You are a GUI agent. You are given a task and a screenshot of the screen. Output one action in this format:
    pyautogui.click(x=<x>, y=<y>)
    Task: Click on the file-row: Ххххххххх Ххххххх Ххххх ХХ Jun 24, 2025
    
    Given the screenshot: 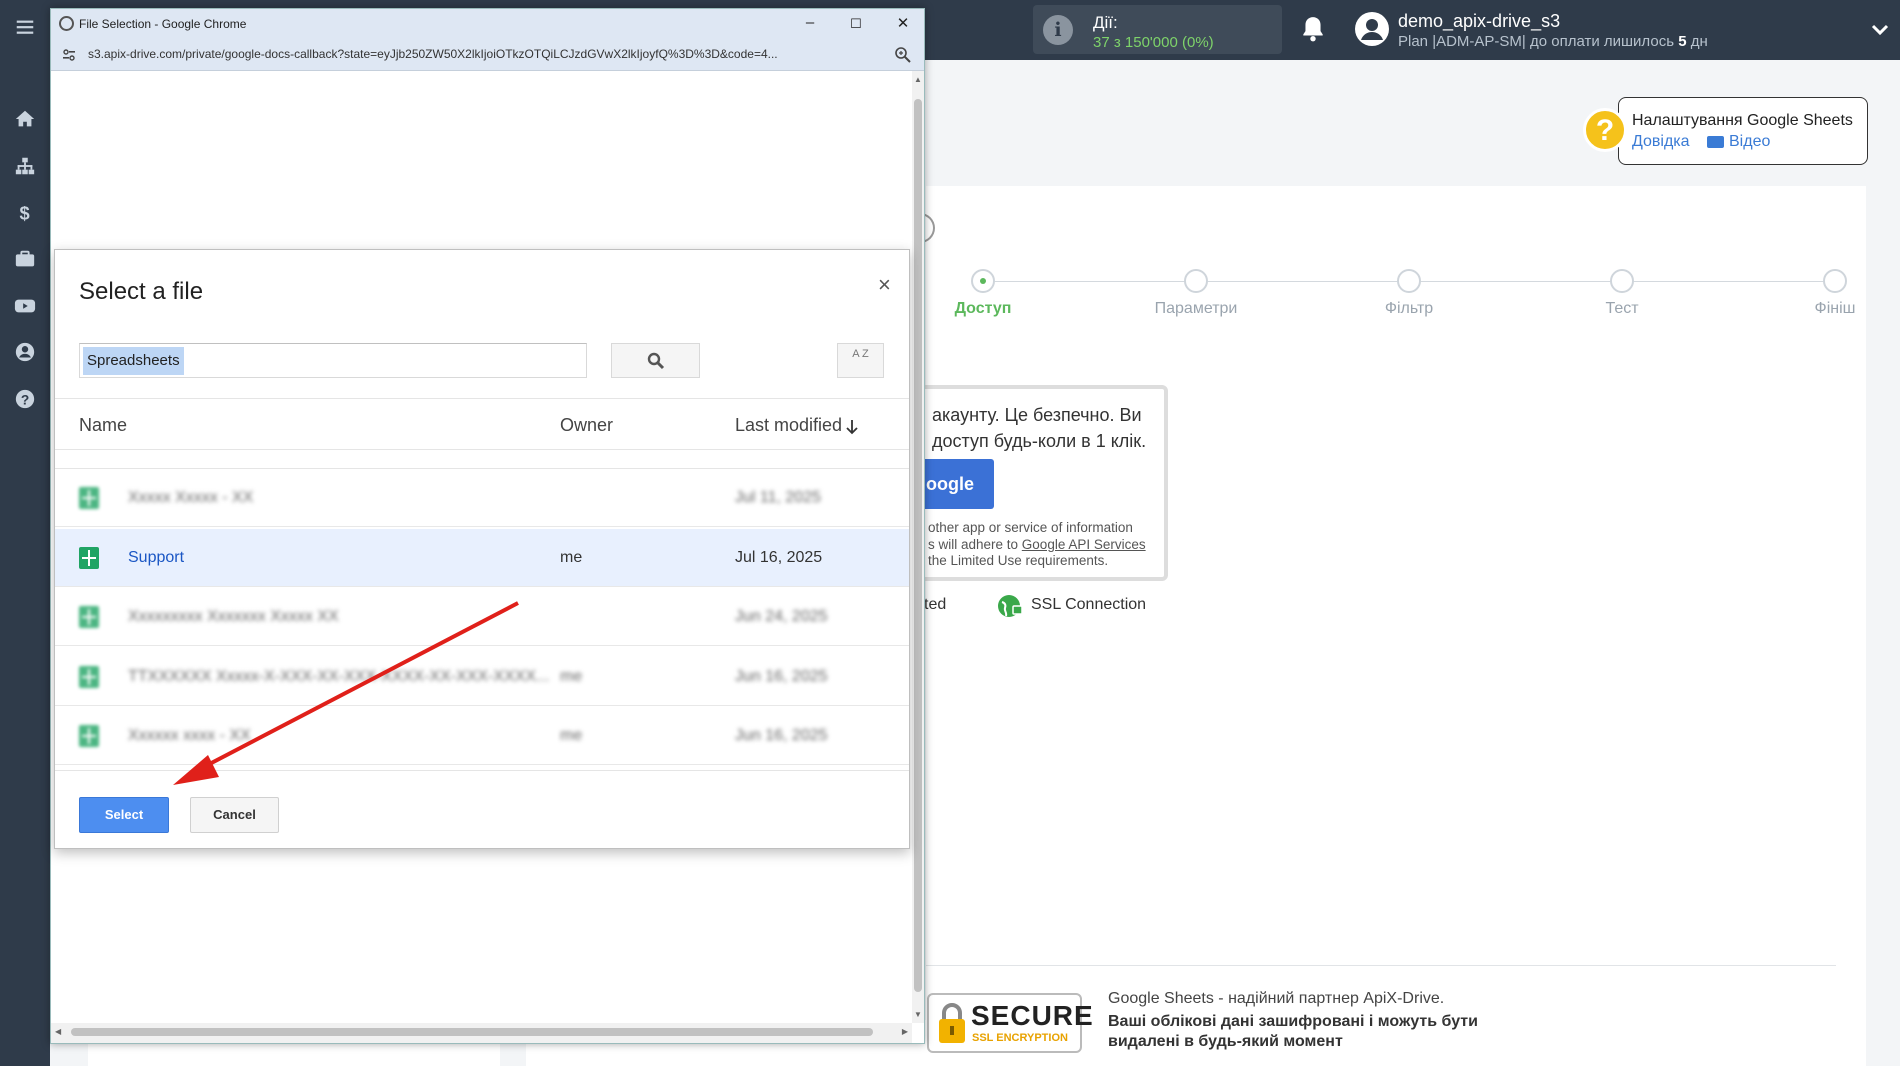 What is the action you would take?
    pyautogui.click(x=482, y=617)
    